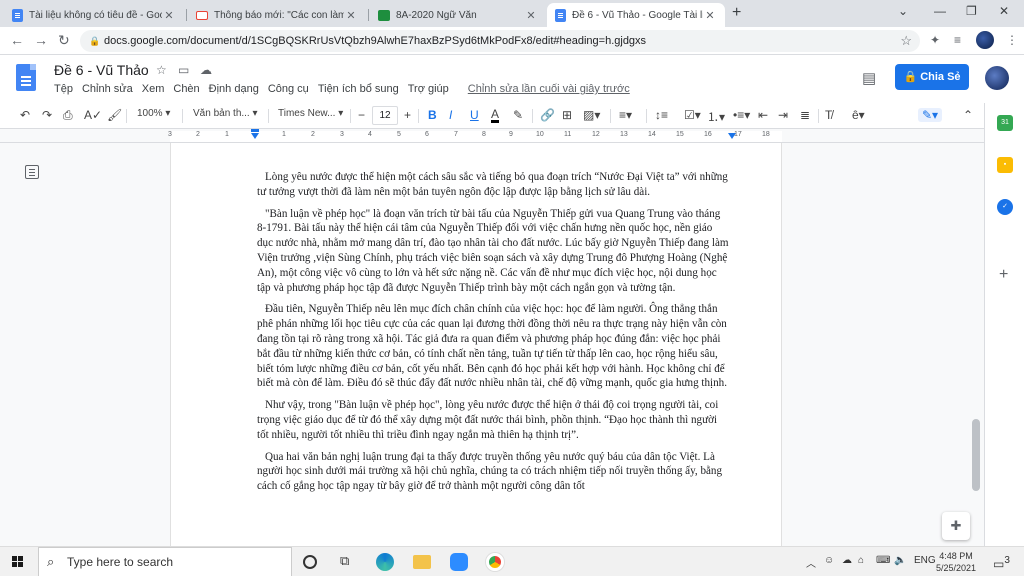 The width and height of the screenshot is (1024, 576). Describe the element at coordinates (161, 70) in the screenshot. I see `star-icon: ☆` at that location.